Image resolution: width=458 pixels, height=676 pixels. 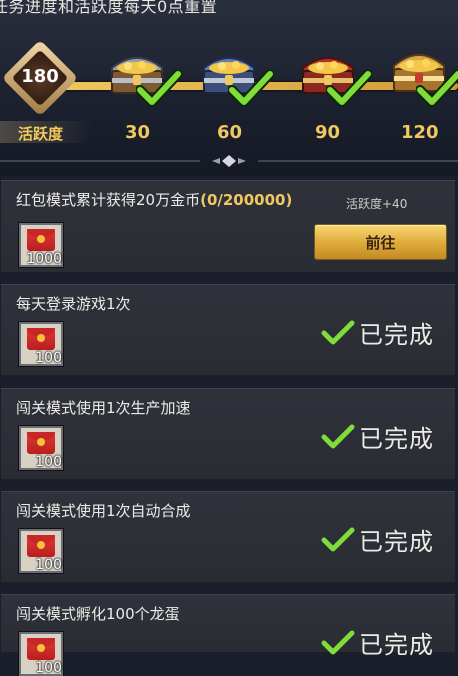 I want to click on task-title: 闯关模式孵化100个龙蛋, so click(x=98, y=614).